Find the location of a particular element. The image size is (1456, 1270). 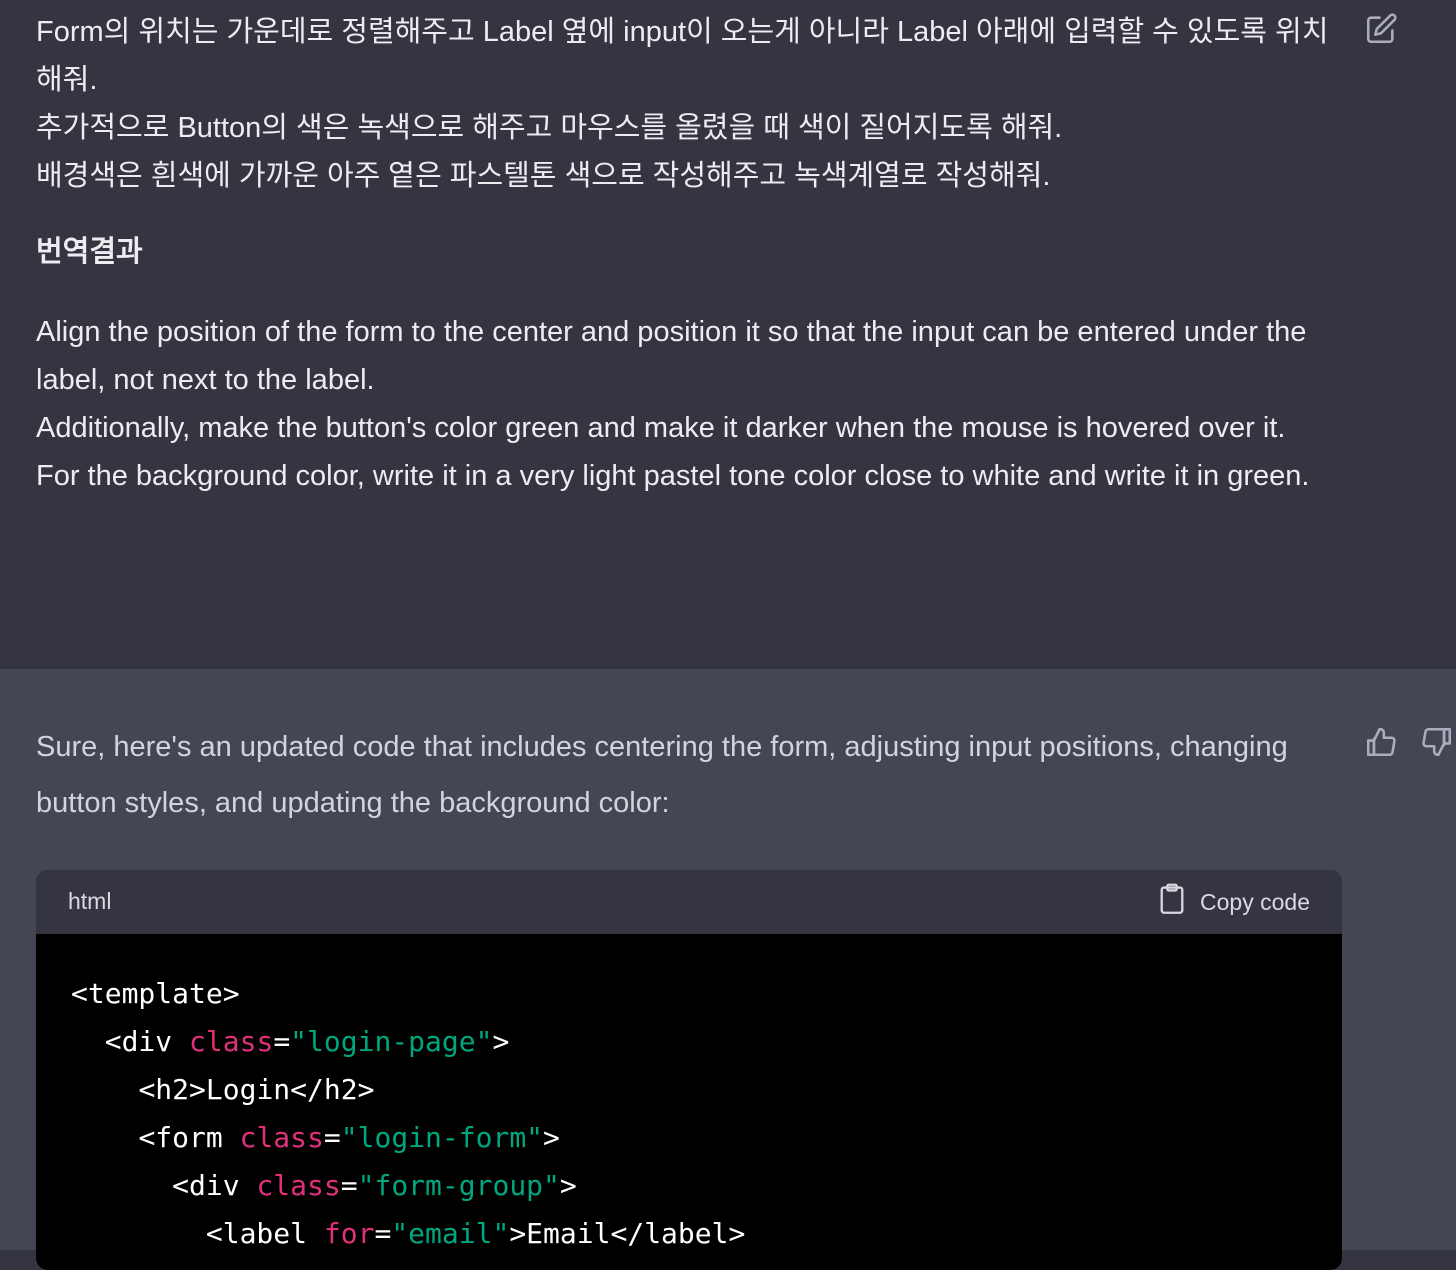

clipboard-icon is located at coordinates (1172, 902).